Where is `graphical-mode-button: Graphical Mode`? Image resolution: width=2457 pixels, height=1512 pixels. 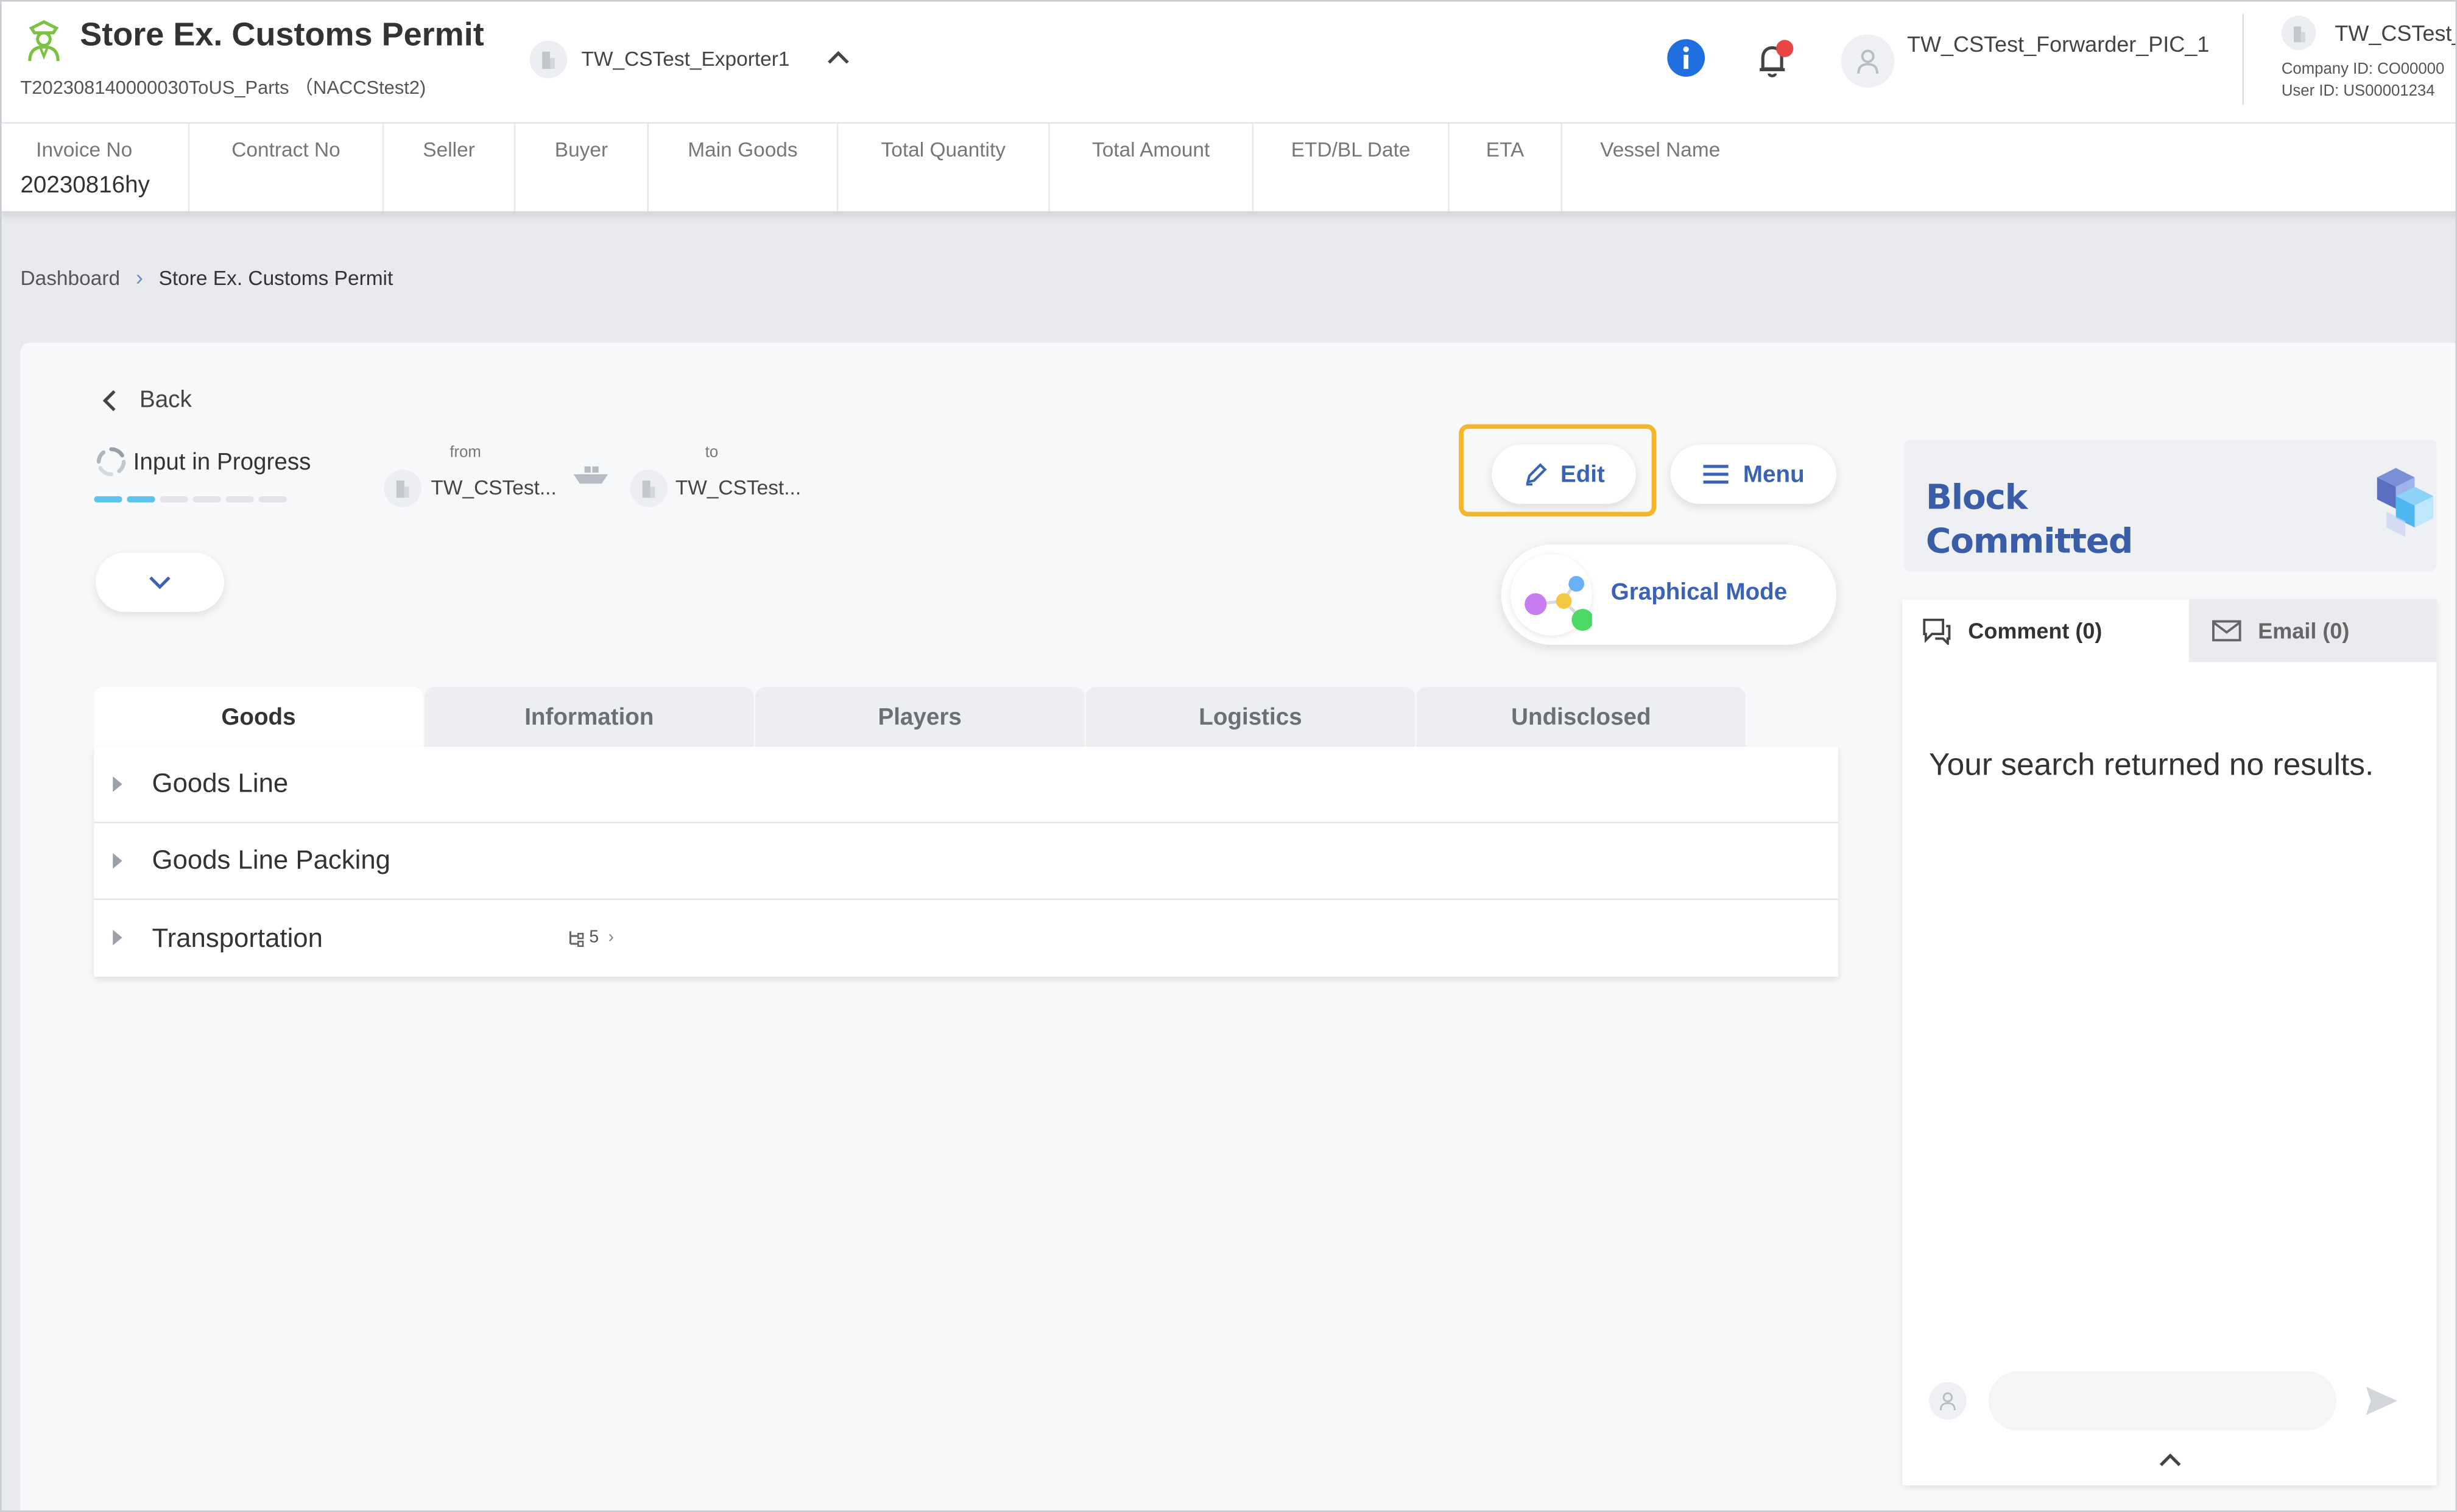 graphical-mode-button: Graphical Mode is located at coordinates (1669, 595).